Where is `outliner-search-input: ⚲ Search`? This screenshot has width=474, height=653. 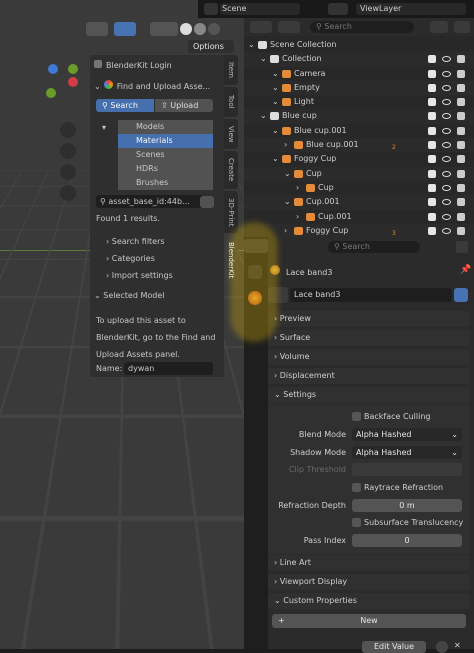 outliner-search-input: ⚲ Search is located at coordinates (362, 27).